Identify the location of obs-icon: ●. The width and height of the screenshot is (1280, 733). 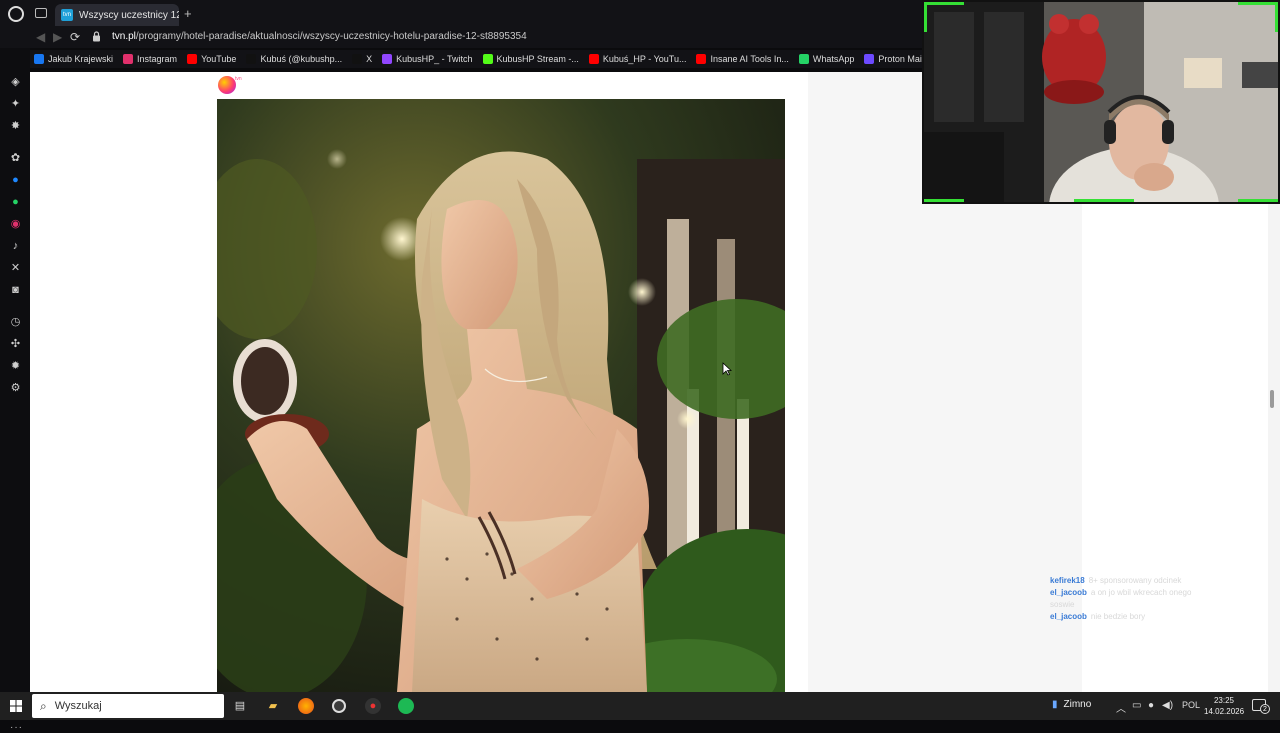
(373, 706).